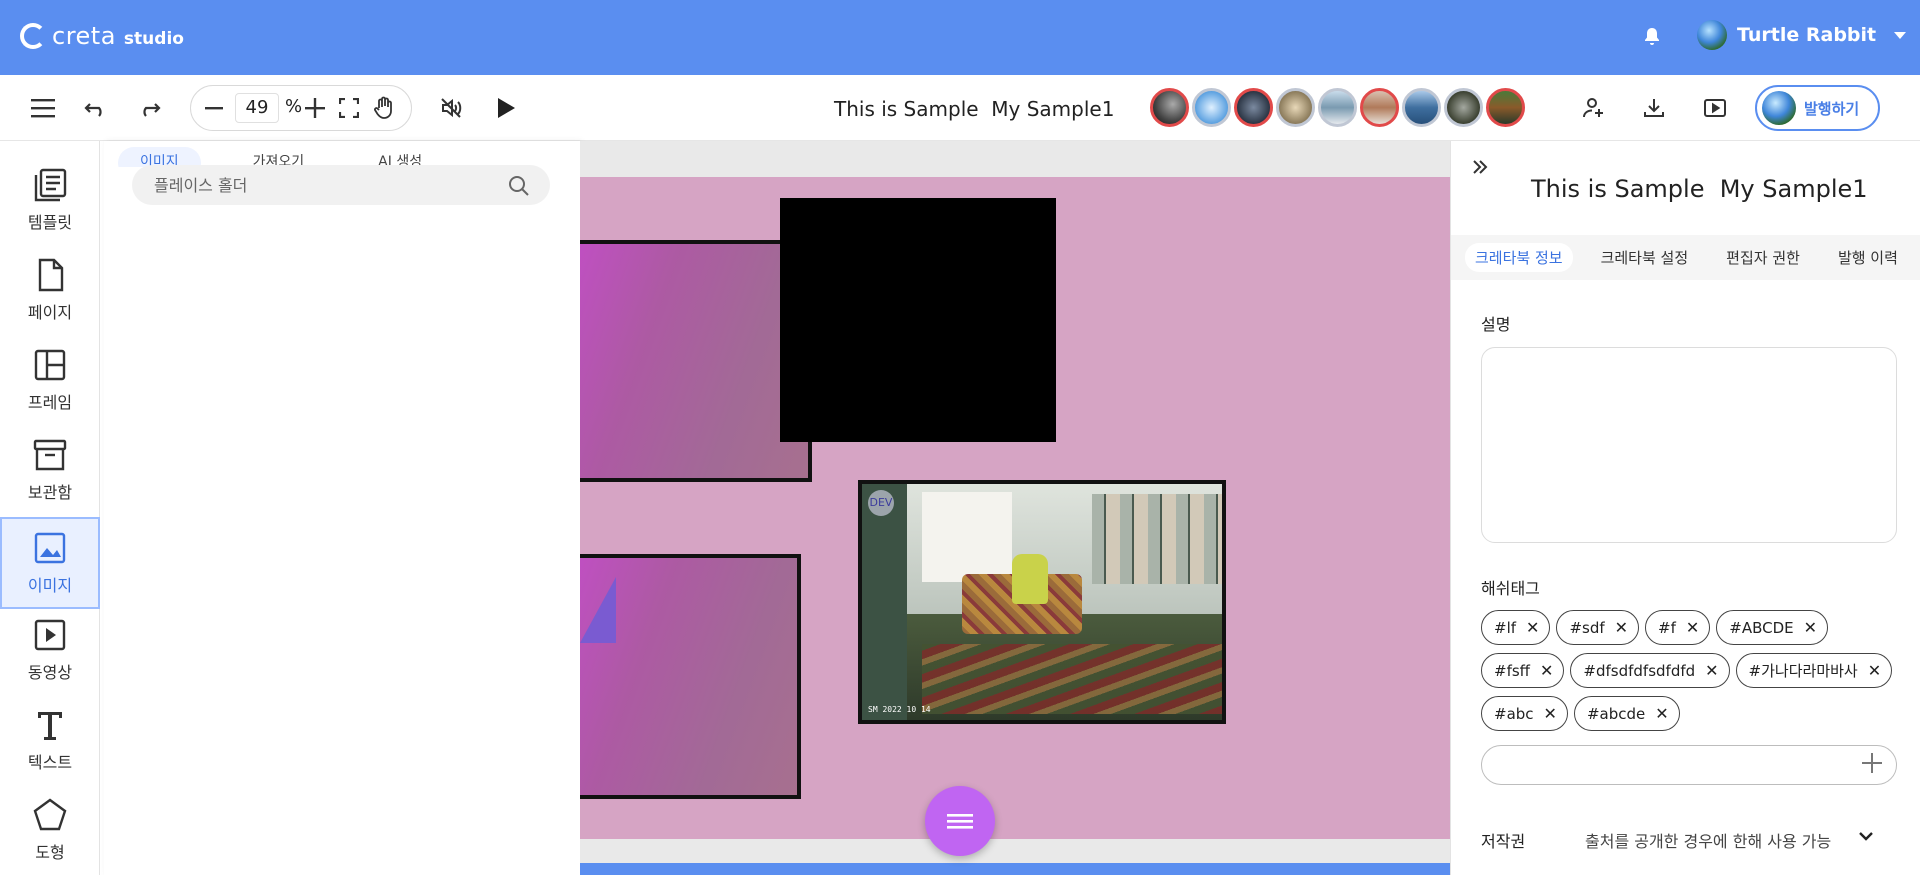  What do you see at coordinates (1157, 539) in the screenshot?
I see `photo-posters` at bounding box center [1157, 539].